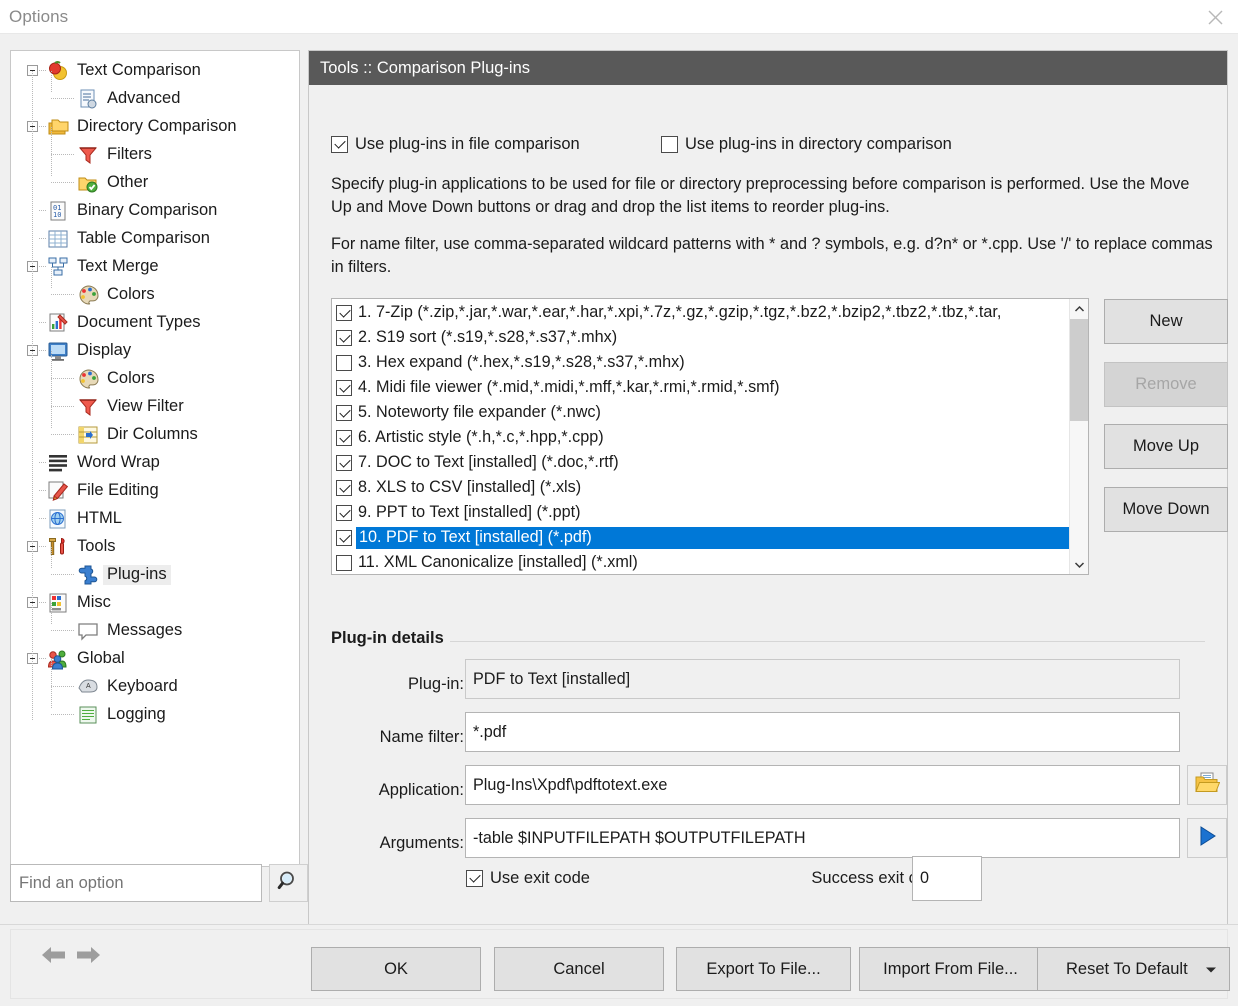 The image size is (1238, 1006). What do you see at coordinates (701, 537) in the screenshot?
I see `plugin-list-item: 10. PDF to Text [installed] (*.pdf)` at bounding box center [701, 537].